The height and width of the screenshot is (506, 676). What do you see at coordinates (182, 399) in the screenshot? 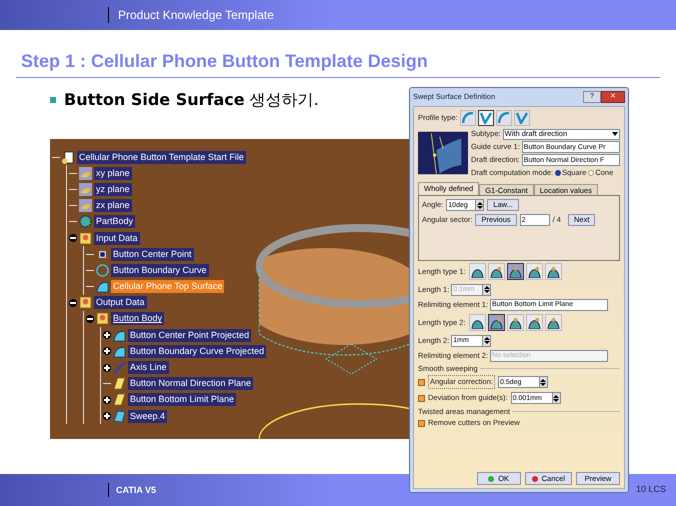
I see `tree-item: Button Bottom Limit Plane` at bounding box center [182, 399].